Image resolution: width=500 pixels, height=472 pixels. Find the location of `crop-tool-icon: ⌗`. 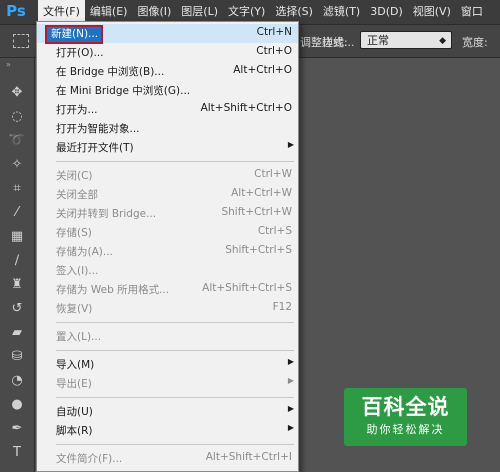

crop-tool-icon: ⌗ is located at coordinates (17, 189).